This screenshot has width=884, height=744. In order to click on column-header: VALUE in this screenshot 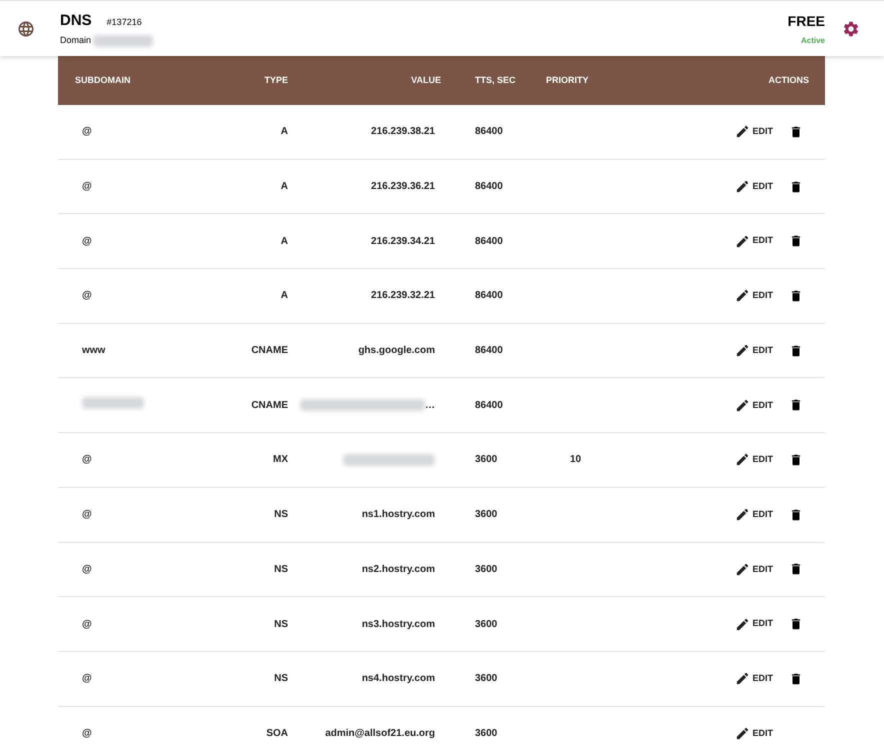, I will do `click(425, 80)`.